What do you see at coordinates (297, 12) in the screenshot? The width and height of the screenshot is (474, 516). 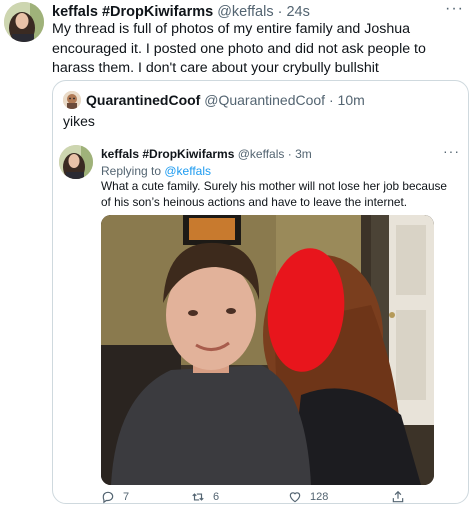 I see `tweet-time: 24s` at bounding box center [297, 12].